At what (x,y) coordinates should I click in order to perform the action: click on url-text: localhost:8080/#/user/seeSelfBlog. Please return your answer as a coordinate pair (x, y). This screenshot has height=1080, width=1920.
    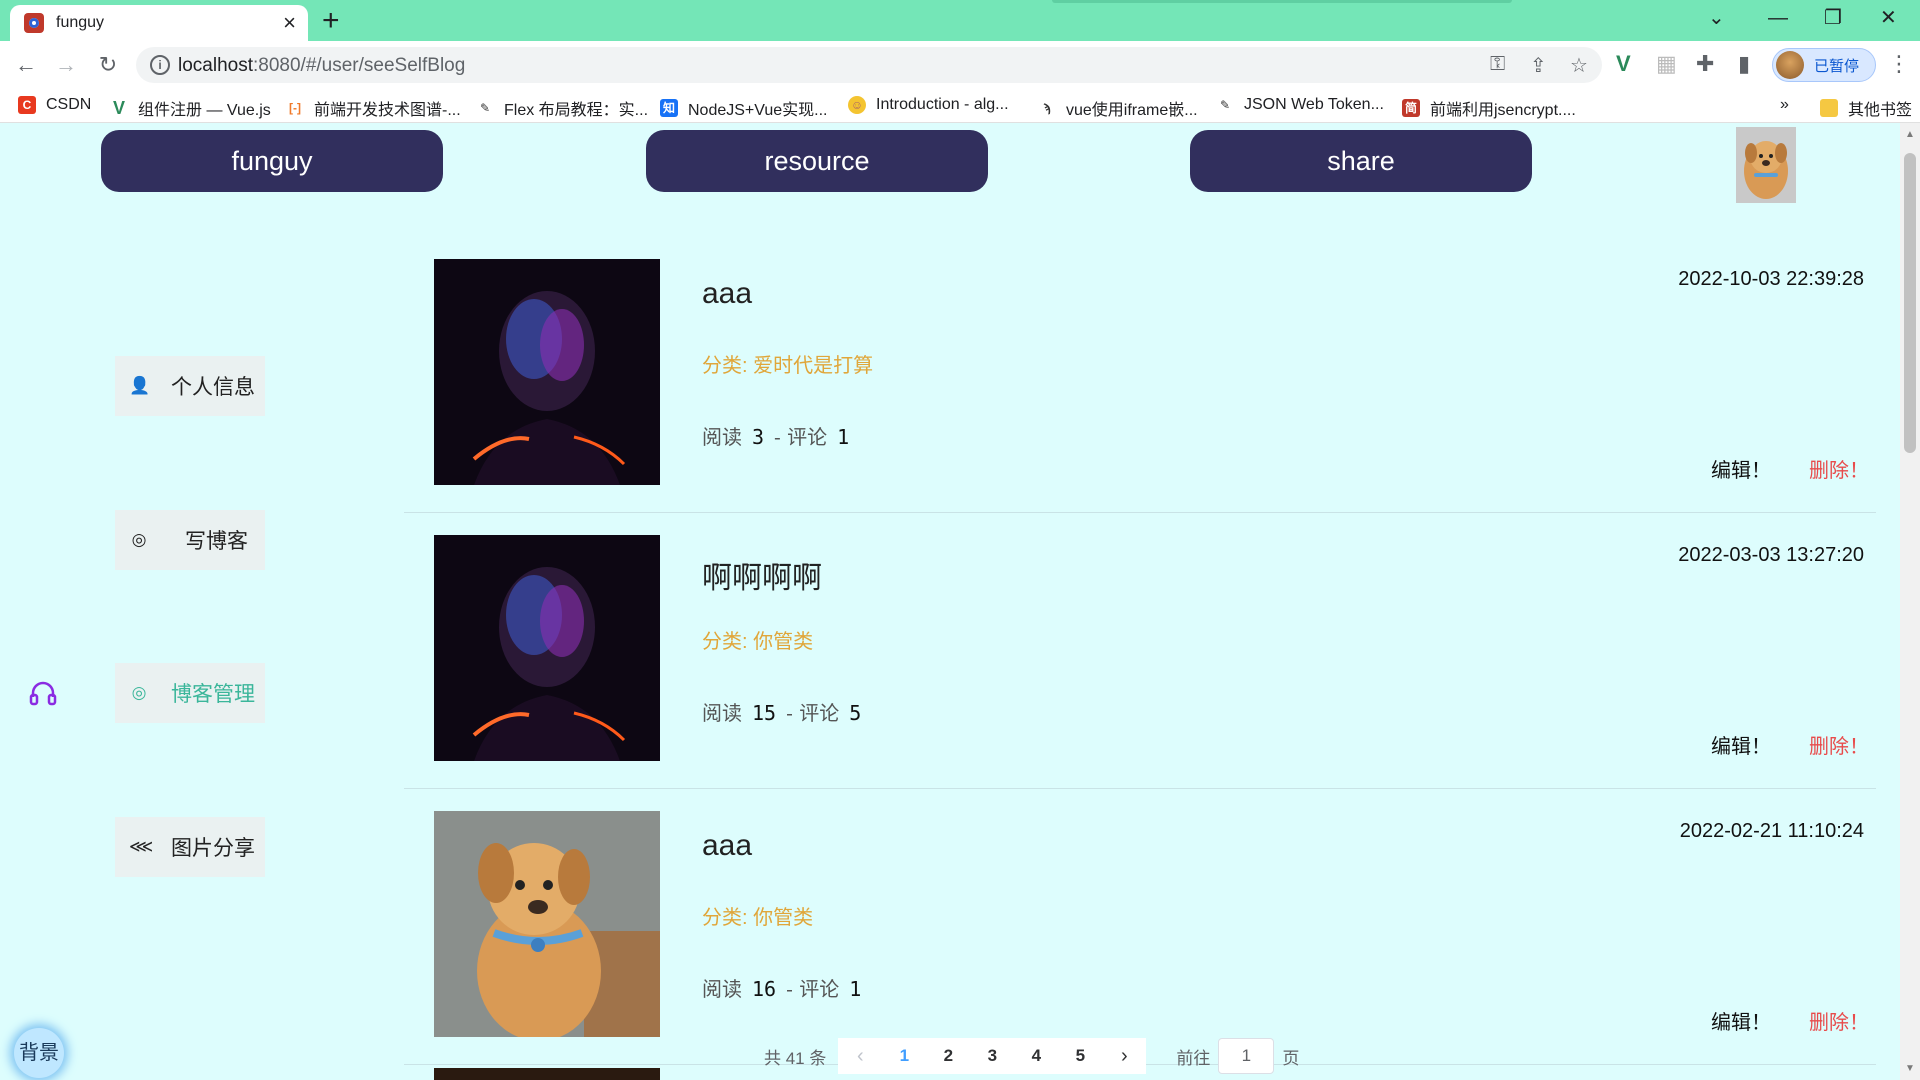
    Looking at the image, I should click on (321, 66).